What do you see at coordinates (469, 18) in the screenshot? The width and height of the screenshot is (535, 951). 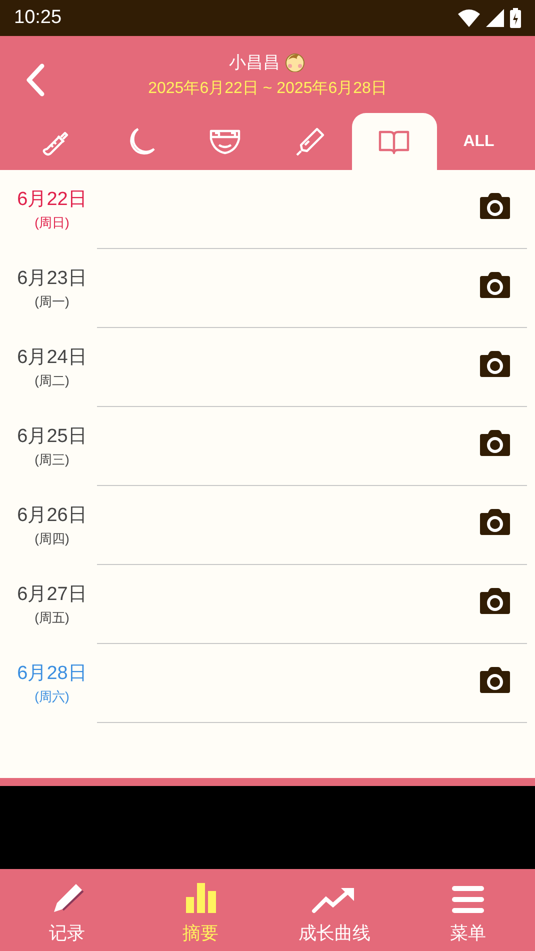 I see `wifi-icon` at bounding box center [469, 18].